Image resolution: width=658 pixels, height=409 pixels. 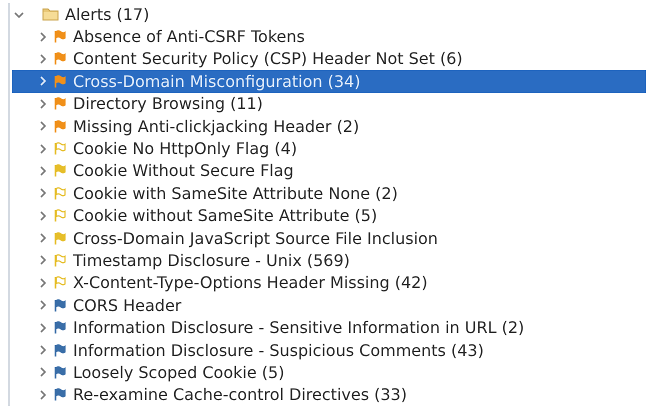 I want to click on tree-item: Cross-Domain Misconfiguration (34), so click(x=329, y=81).